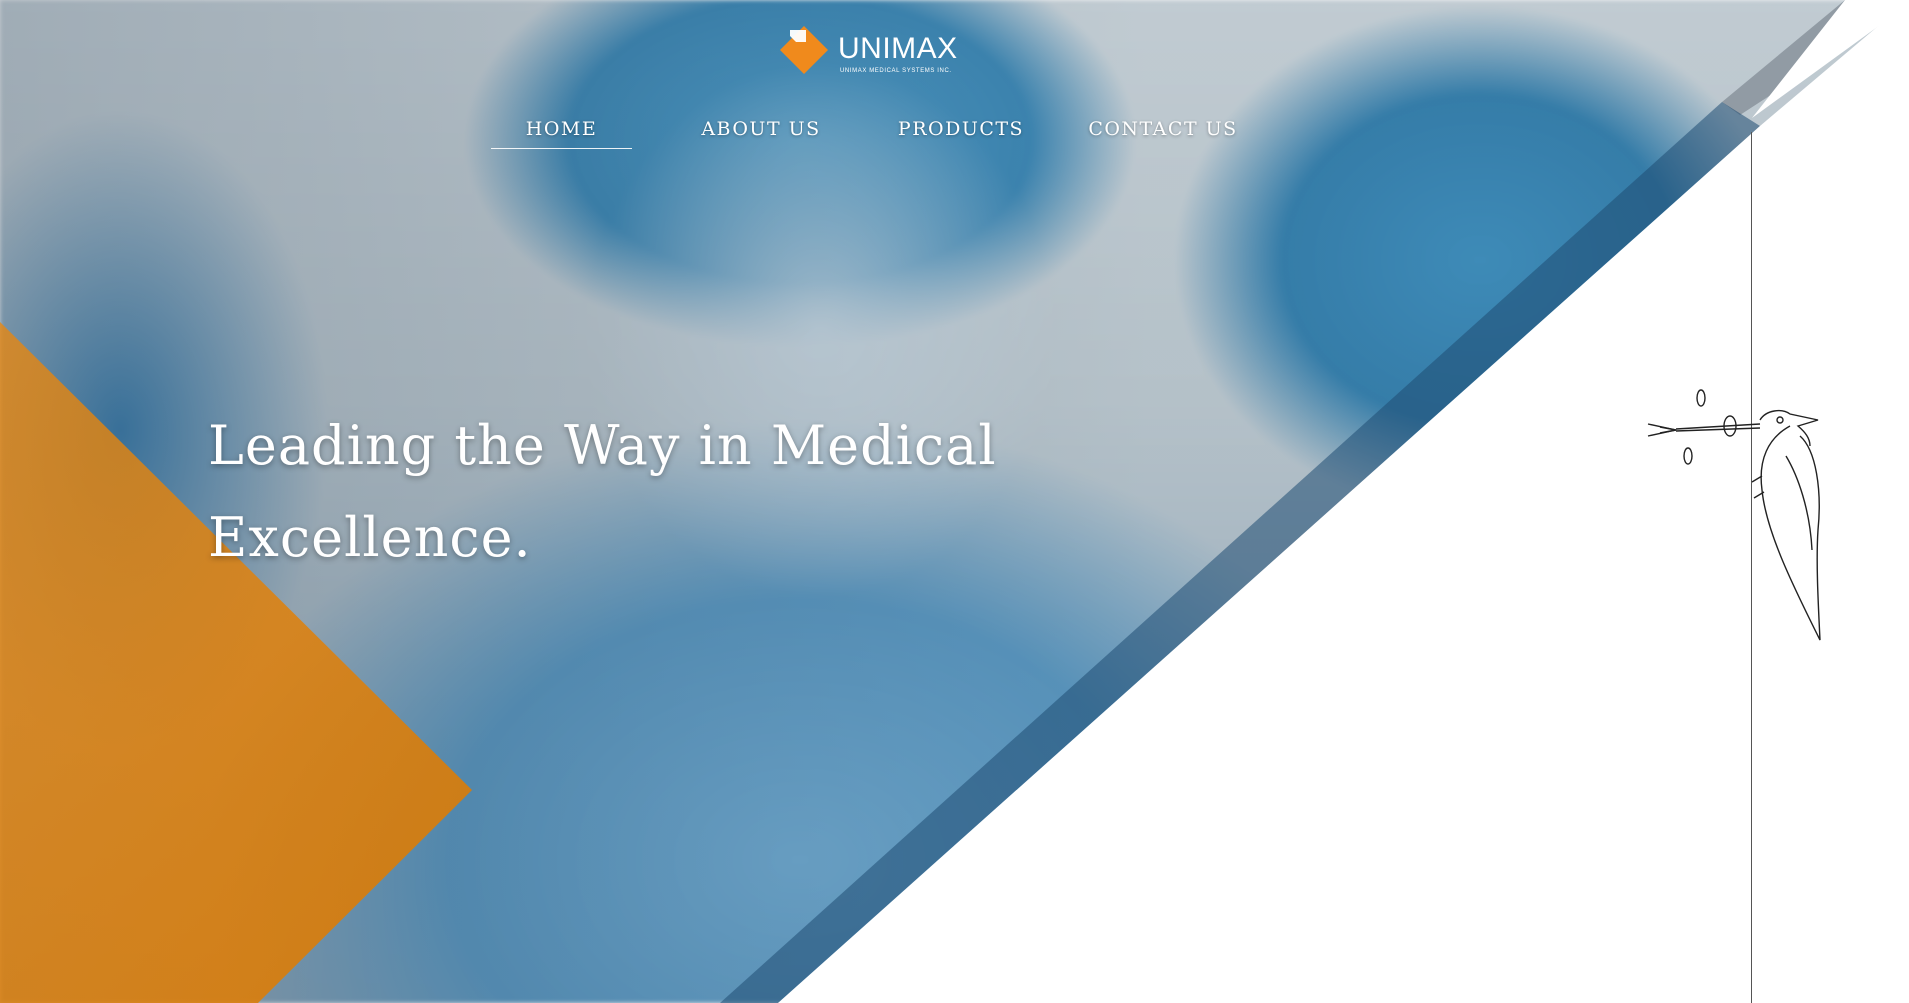 This screenshot has width=1909, height=1003. Describe the element at coordinates (561, 130) in the screenshot. I see `nav-home: HOME` at that location.